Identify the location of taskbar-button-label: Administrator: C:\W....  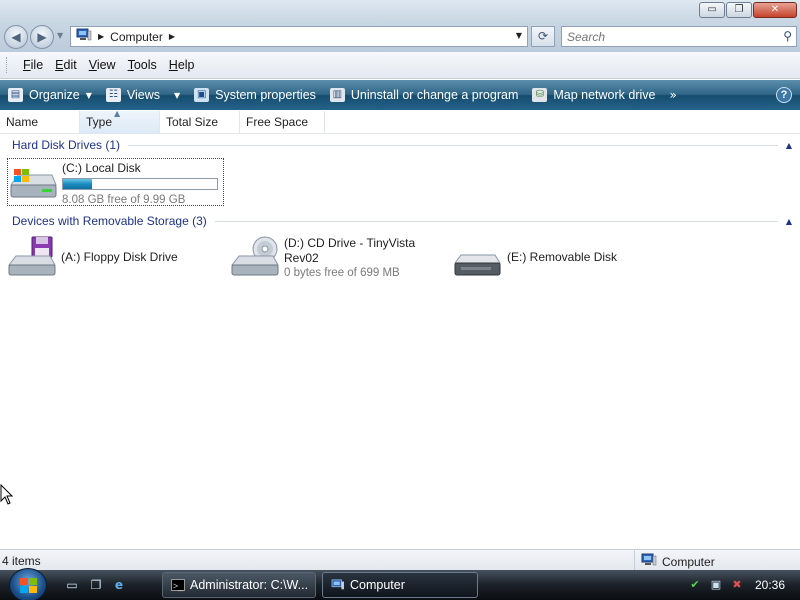
(249, 585).